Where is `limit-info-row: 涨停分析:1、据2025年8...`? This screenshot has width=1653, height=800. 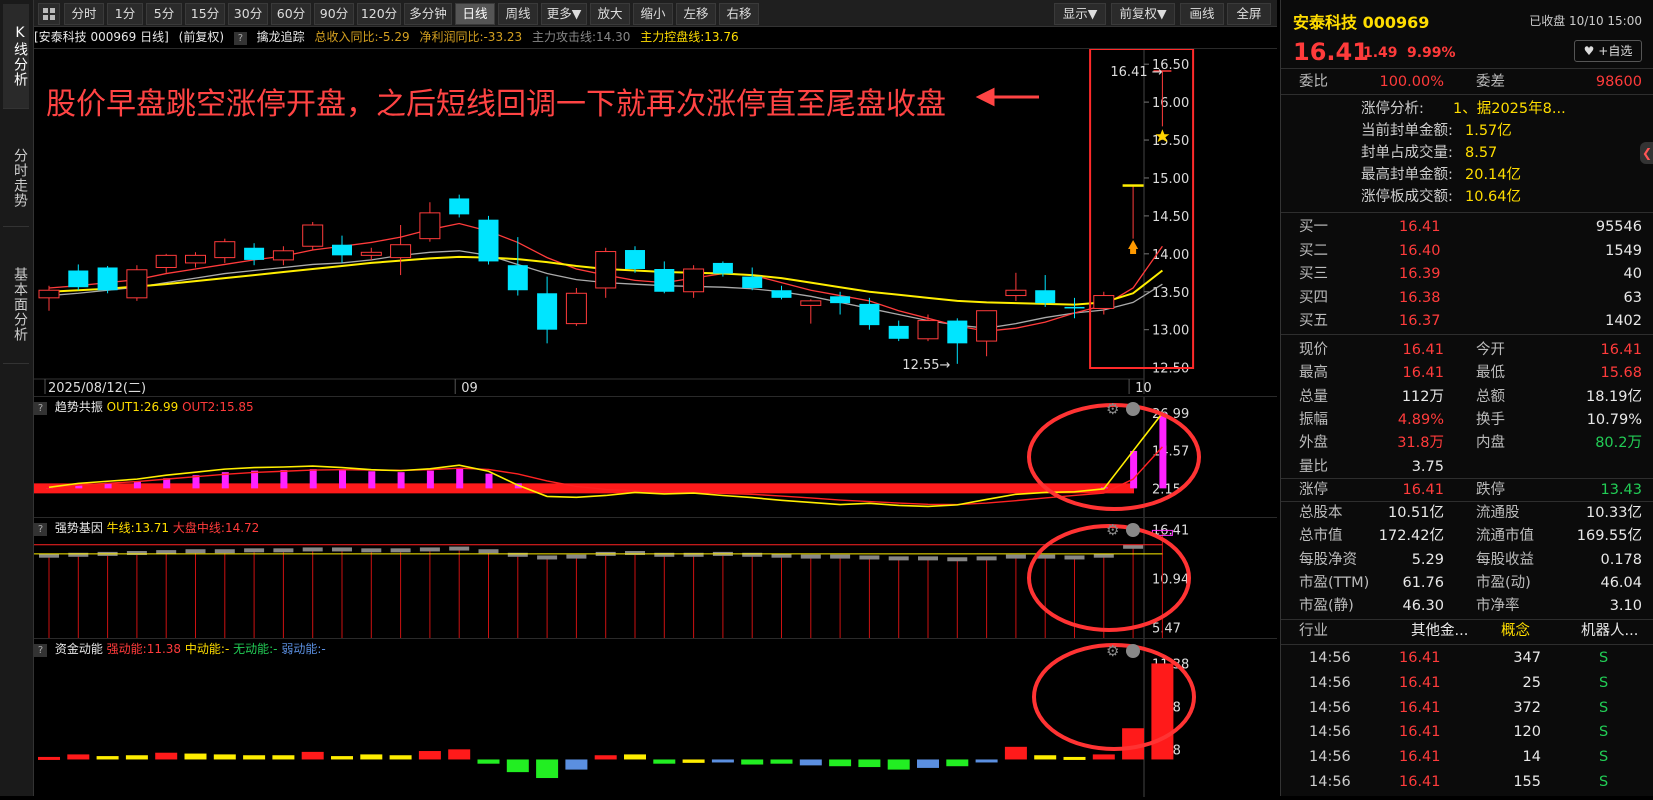 limit-info-row: 涨停分析:1、据2025年8... is located at coordinates (1467, 109).